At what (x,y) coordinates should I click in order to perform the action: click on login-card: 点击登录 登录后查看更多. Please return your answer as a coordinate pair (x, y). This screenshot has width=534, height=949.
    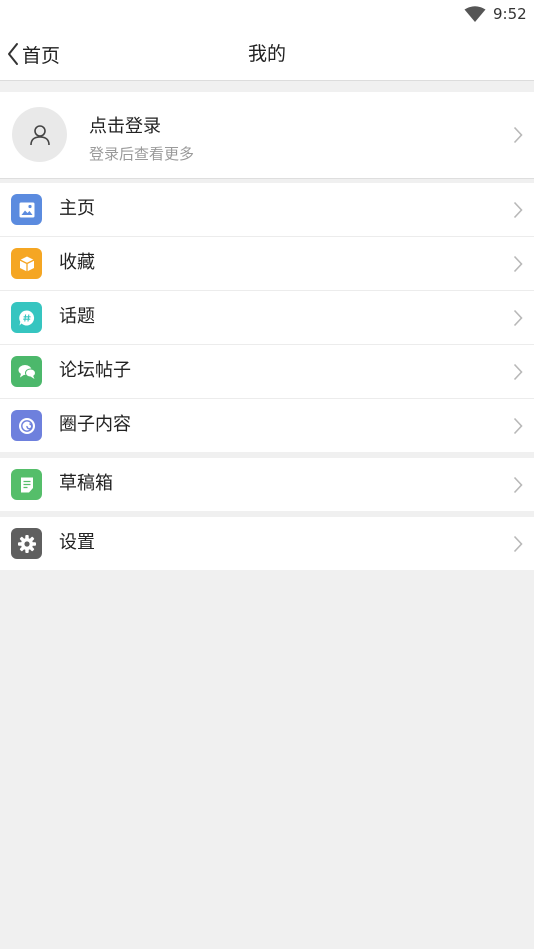
    Looking at the image, I should click on (267, 135).